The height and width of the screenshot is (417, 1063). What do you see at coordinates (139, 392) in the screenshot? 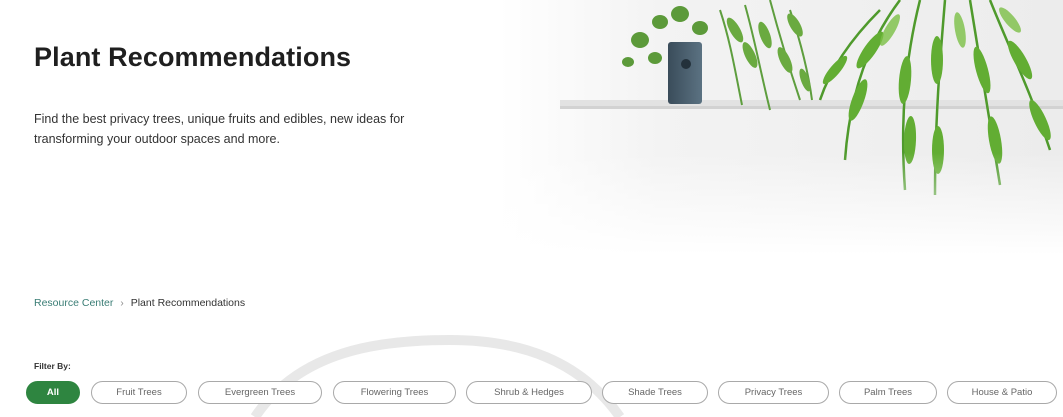
I see `filter-chip-fruit-trees: Fruit Trees` at bounding box center [139, 392].